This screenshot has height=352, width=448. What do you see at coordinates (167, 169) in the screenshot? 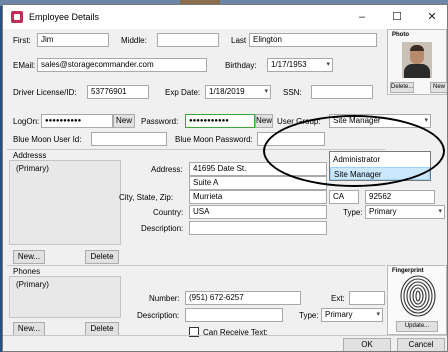
I see `address-label: Address:` at bounding box center [167, 169].